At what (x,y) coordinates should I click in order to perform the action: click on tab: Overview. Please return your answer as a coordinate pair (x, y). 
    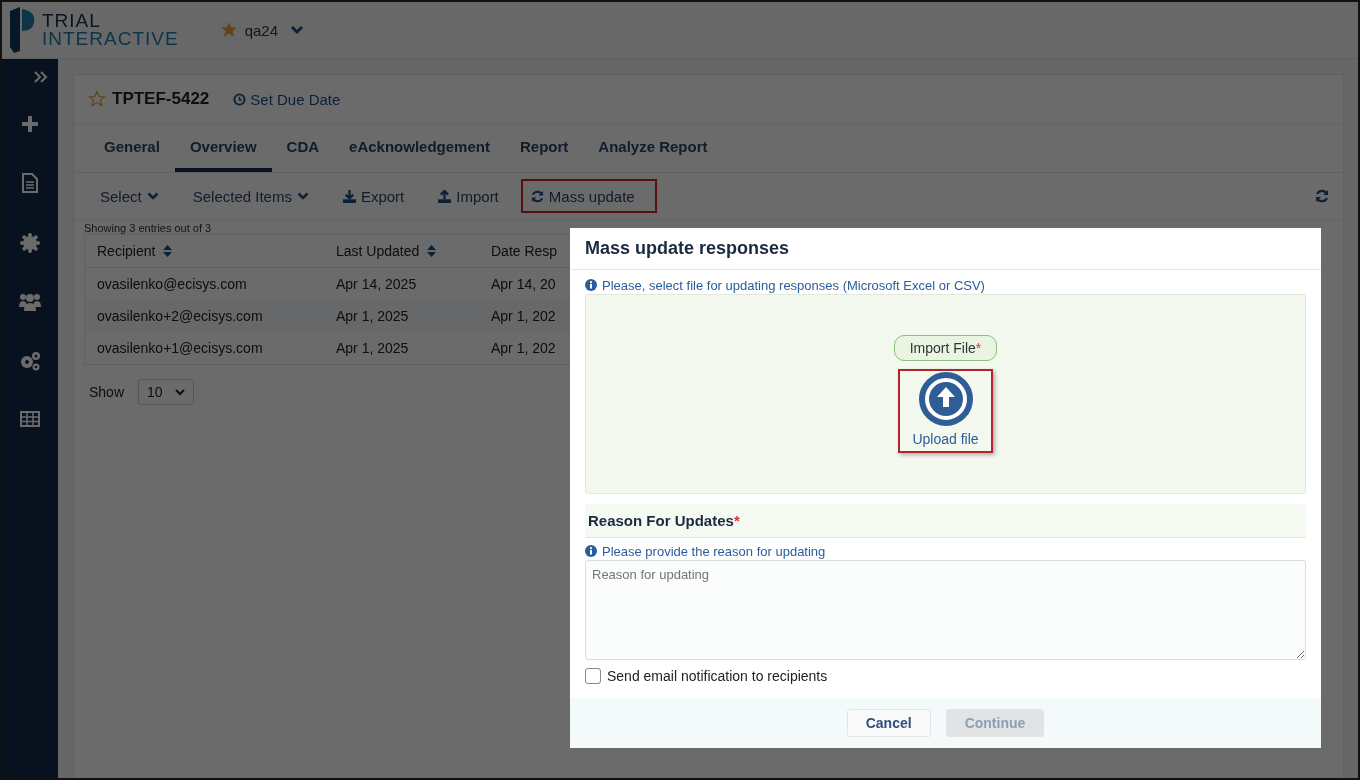
    Looking at the image, I should click on (223, 148).